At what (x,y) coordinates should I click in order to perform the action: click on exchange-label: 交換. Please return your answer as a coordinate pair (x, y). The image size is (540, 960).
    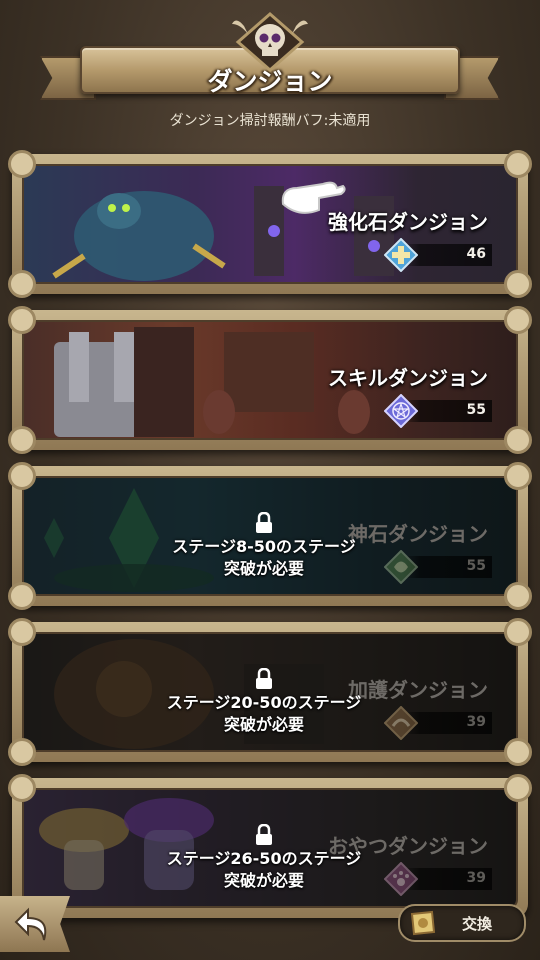
    Looking at the image, I should click on (477, 924).